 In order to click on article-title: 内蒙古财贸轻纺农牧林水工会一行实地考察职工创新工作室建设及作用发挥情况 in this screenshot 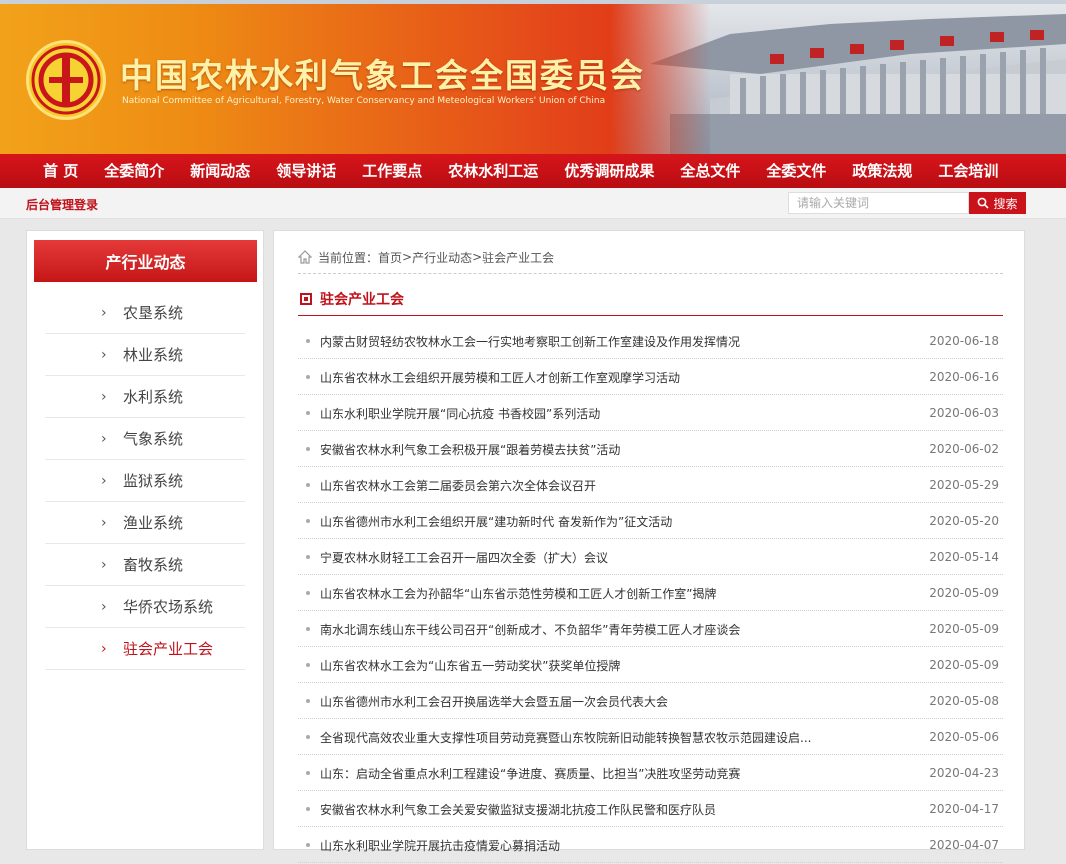, I will do `click(619, 341)`.